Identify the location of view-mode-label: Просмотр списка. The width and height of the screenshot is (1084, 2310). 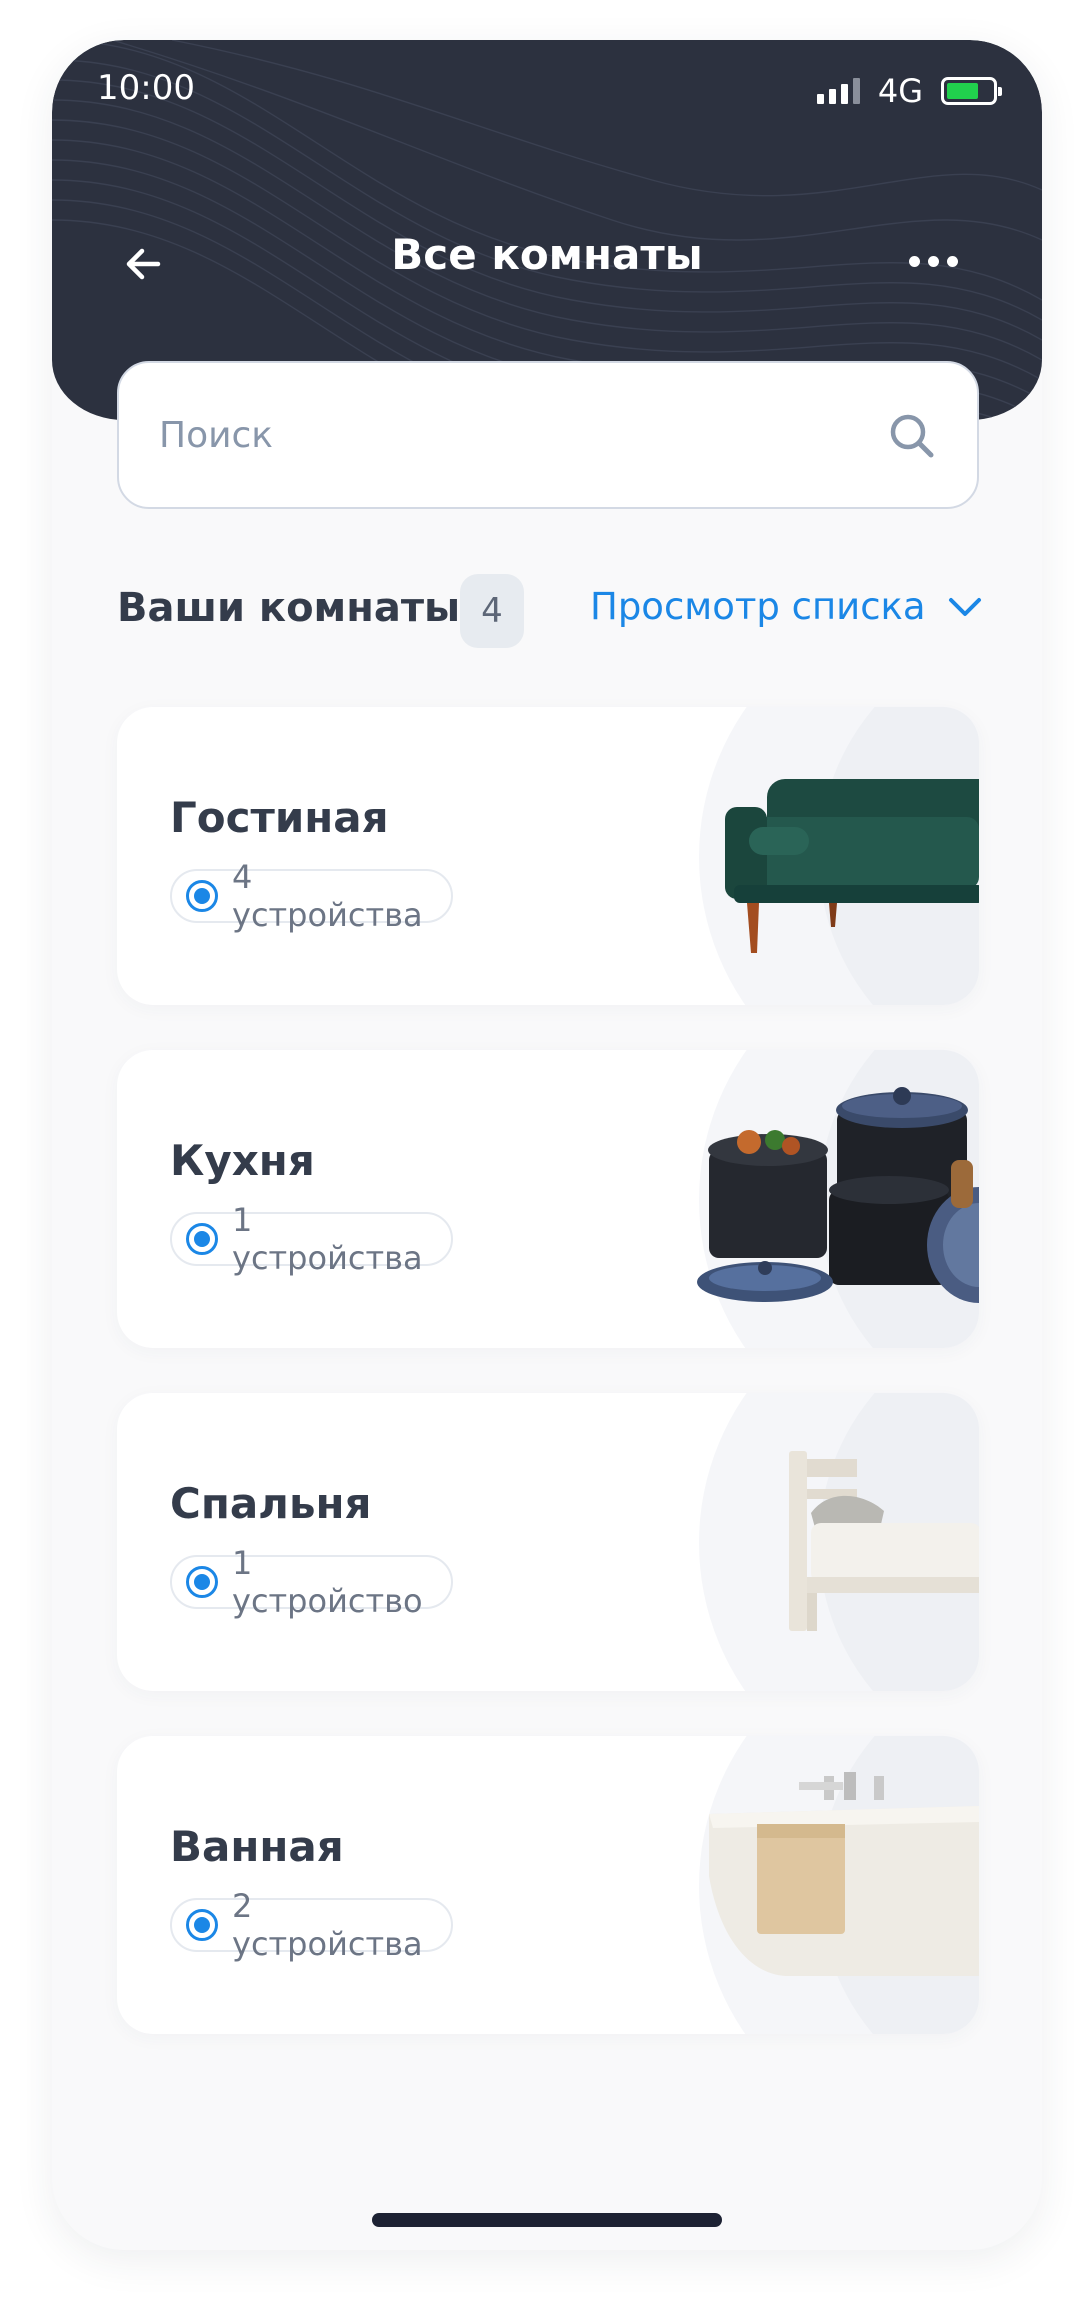
(758, 606).